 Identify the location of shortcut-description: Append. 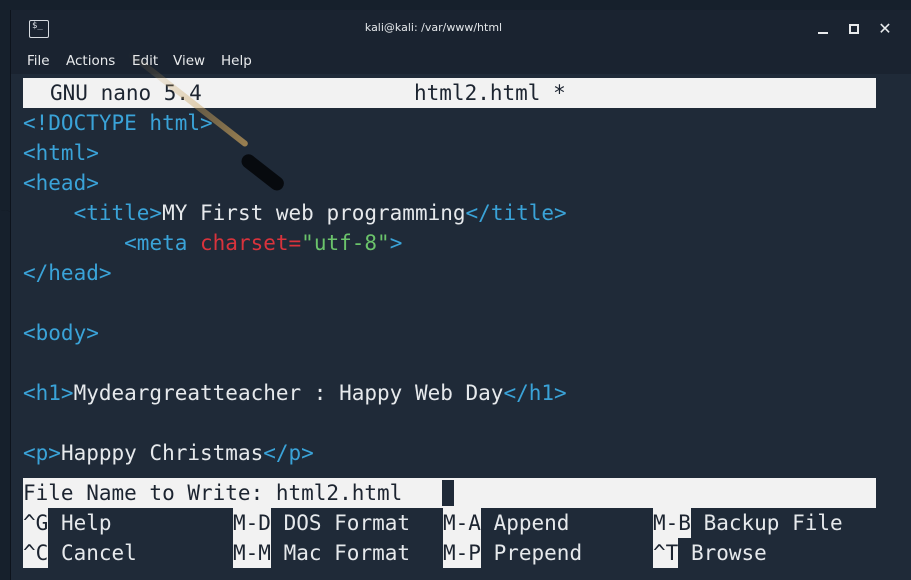
(525, 523).